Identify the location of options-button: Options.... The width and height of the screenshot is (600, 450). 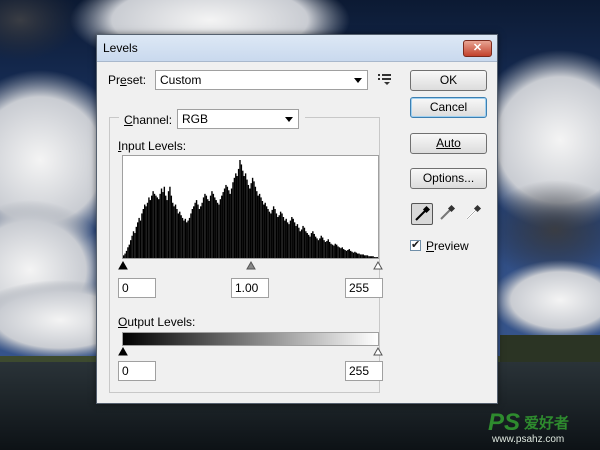
(448, 178).